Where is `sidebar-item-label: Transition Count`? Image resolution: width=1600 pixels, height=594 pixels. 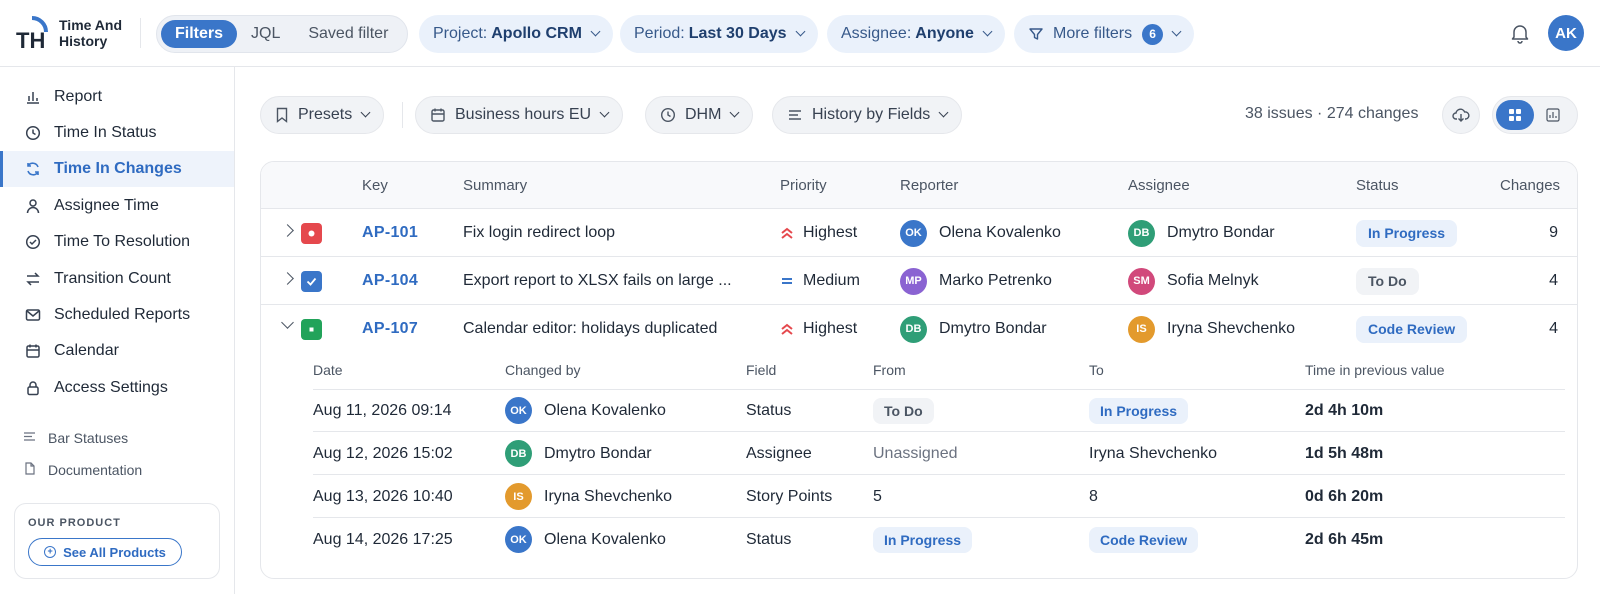 sidebar-item-label: Transition Count is located at coordinates (112, 278).